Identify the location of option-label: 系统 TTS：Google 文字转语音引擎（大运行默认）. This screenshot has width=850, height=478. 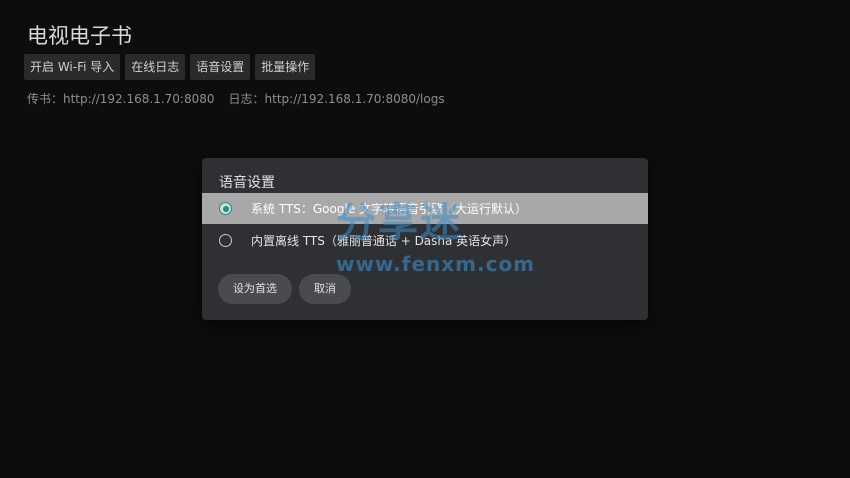
(389, 209).